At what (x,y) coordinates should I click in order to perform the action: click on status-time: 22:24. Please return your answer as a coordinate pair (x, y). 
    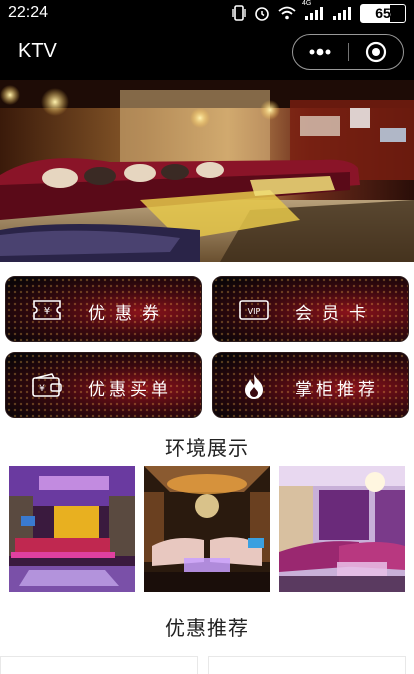
    Looking at the image, I should click on (28, 12).